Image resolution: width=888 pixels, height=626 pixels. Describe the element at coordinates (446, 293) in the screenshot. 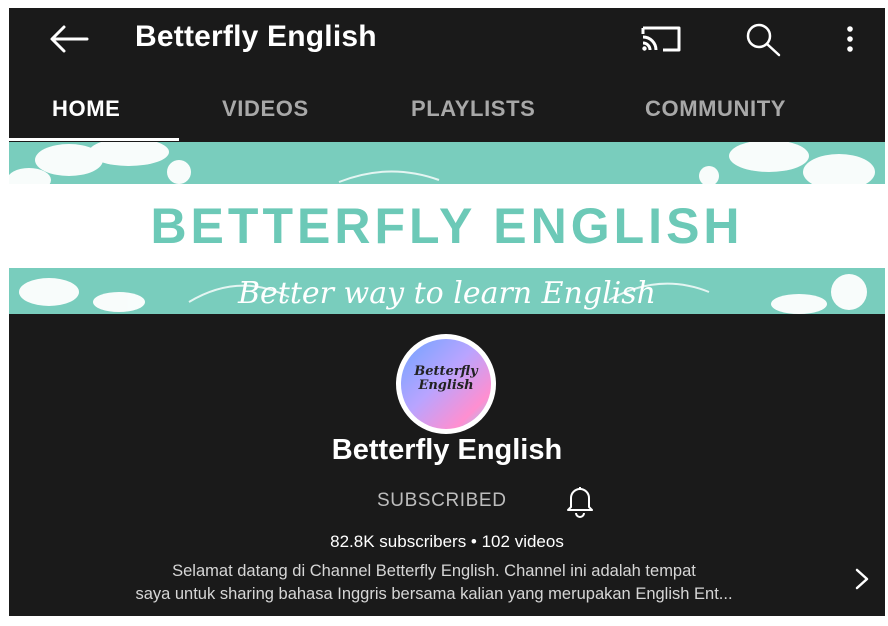

I see `banner-tagline: Better way to learn English` at that location.